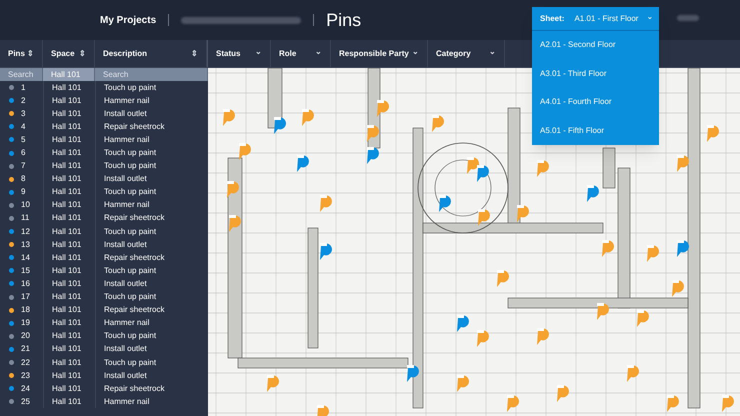 This screenshot has width=740, height=416. What do you see at coordinates (25, 388) in the screenshot?
I see `pin-number: 24` at bounding box center [25, 388].